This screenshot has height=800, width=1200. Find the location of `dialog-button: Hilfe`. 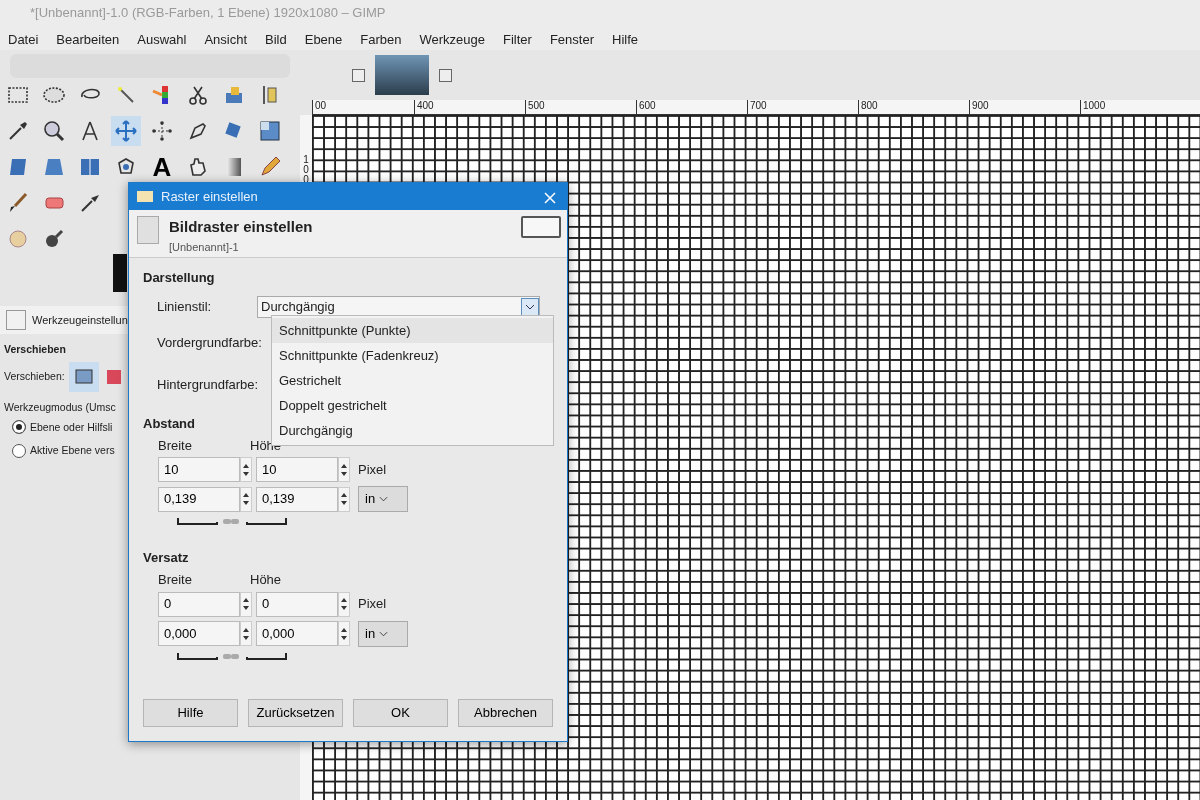

dialog-button: Hilfe is located at coordinates (190, 713).